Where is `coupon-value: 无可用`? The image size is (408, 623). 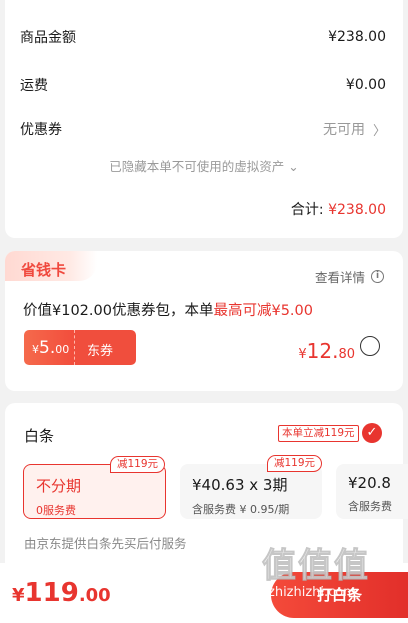 coupon-value: 无可用 is located at coordinates (343, 130).